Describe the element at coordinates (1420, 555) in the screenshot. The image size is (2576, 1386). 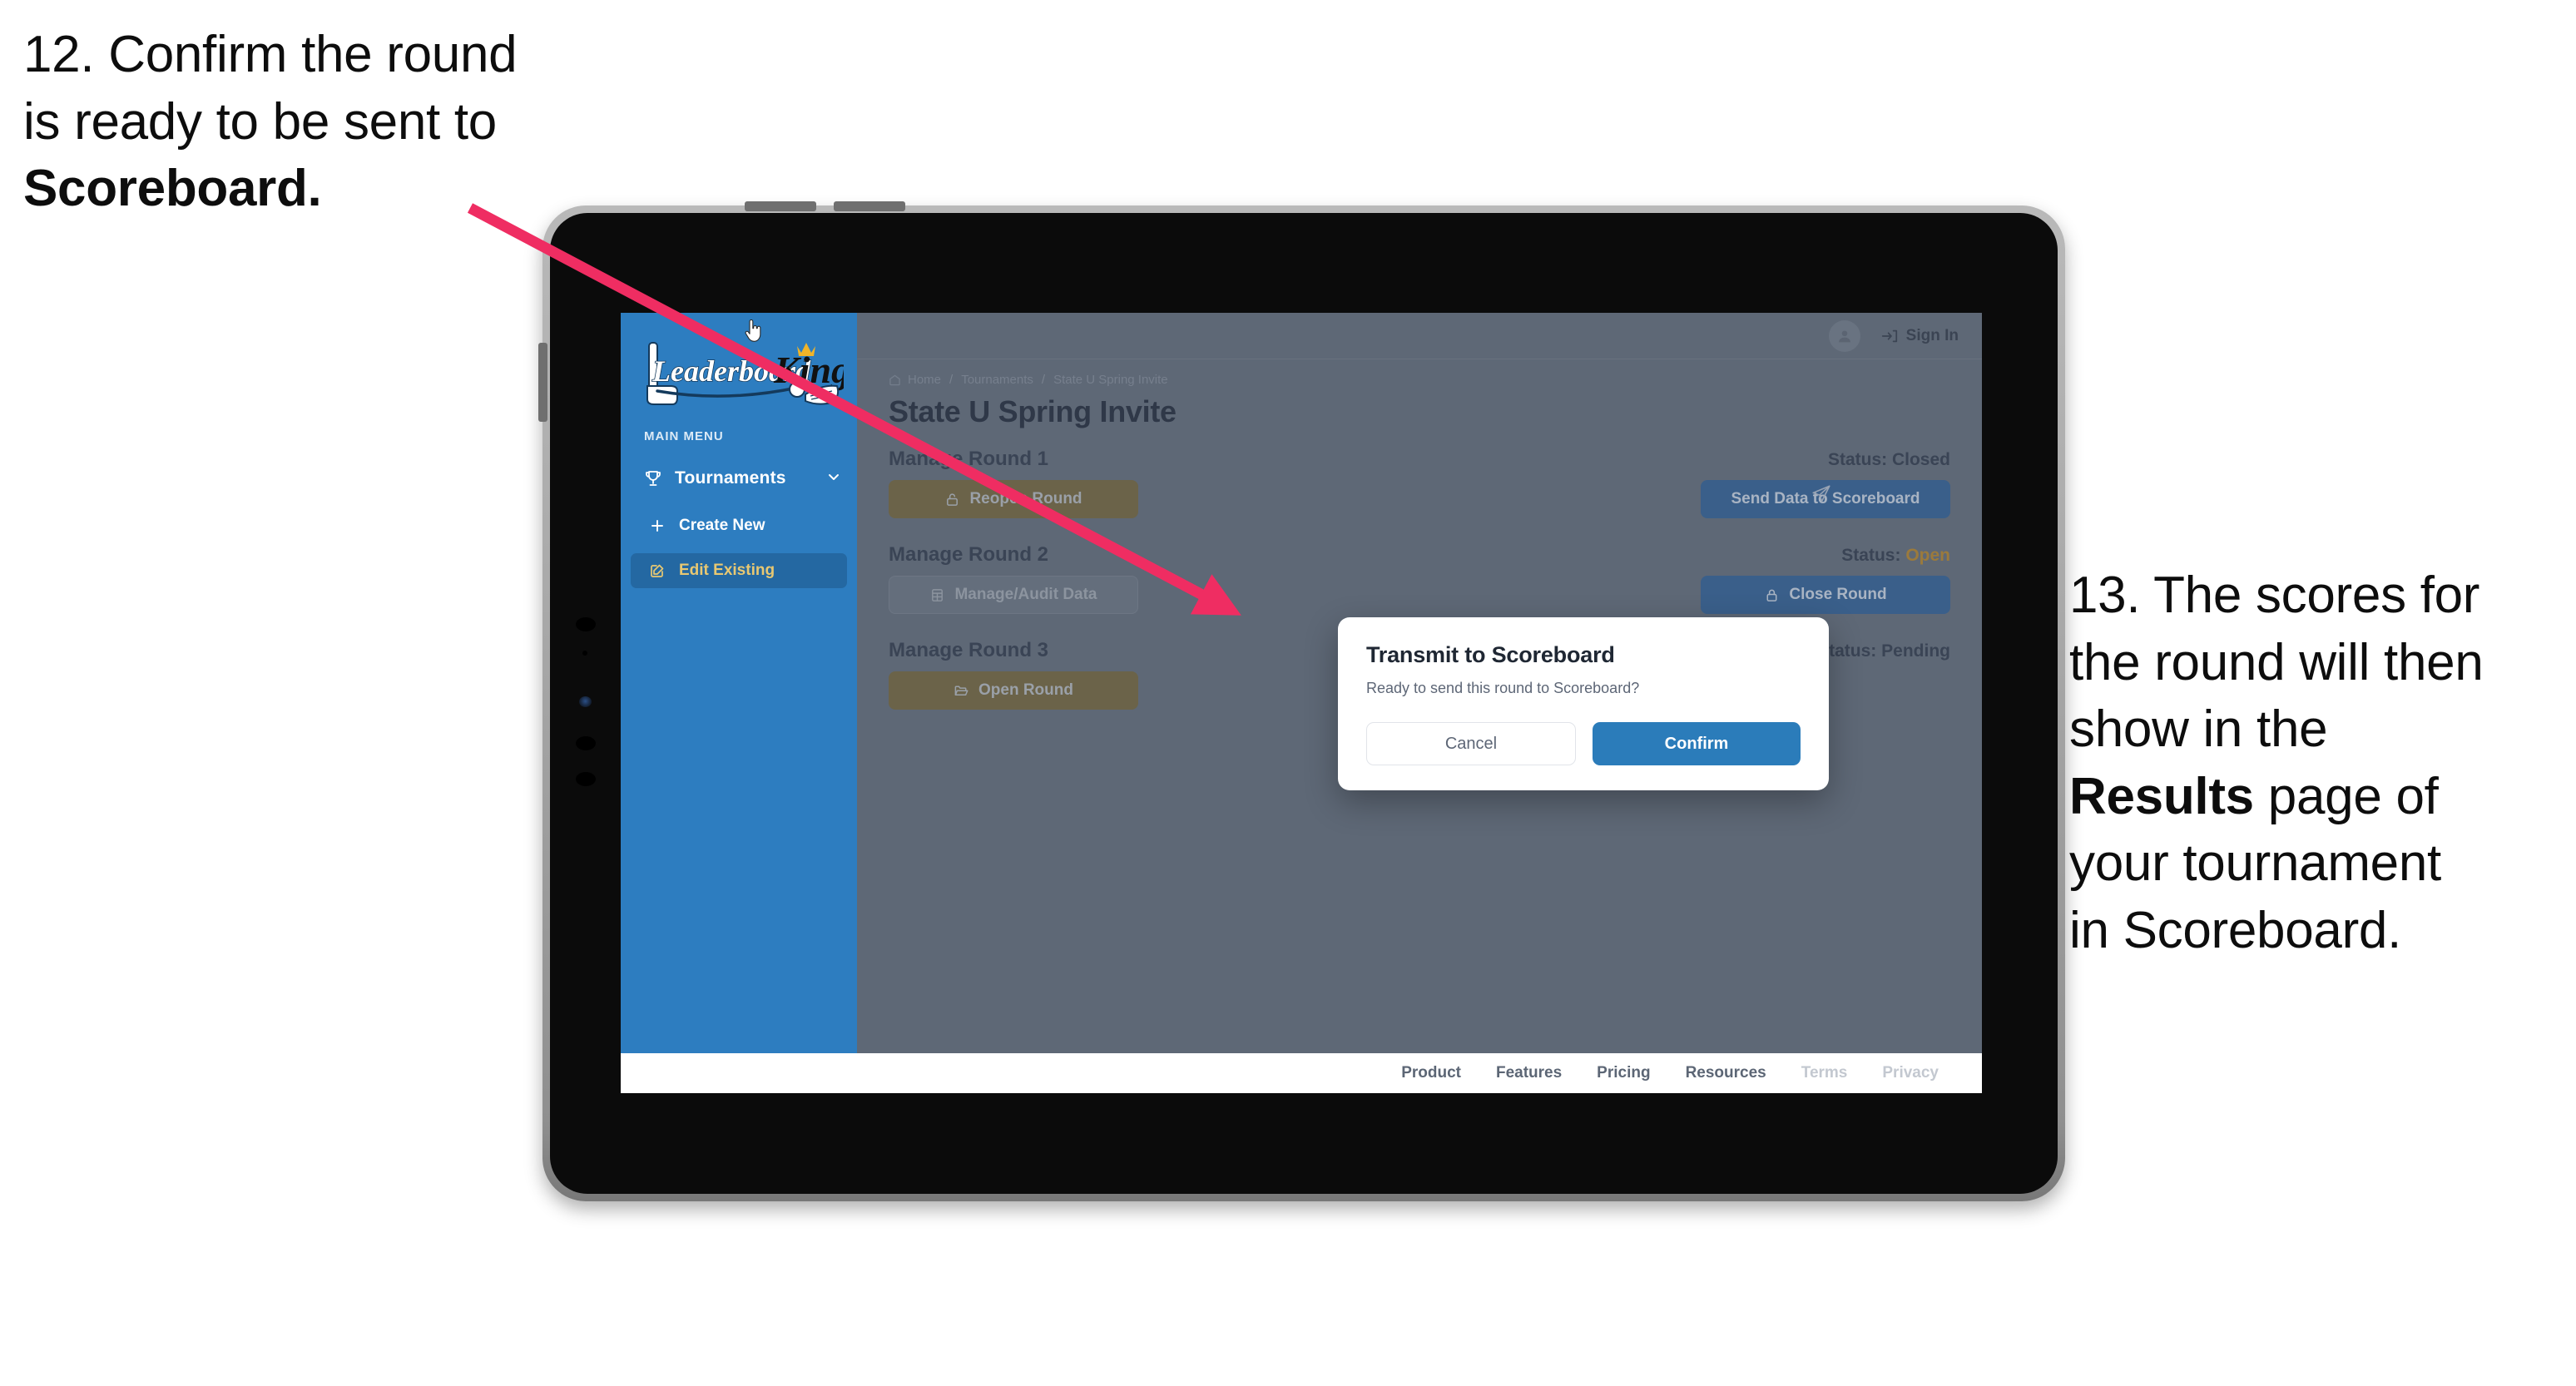
I see `round-header-2: Manage Round 2 Status: Open` at that location.